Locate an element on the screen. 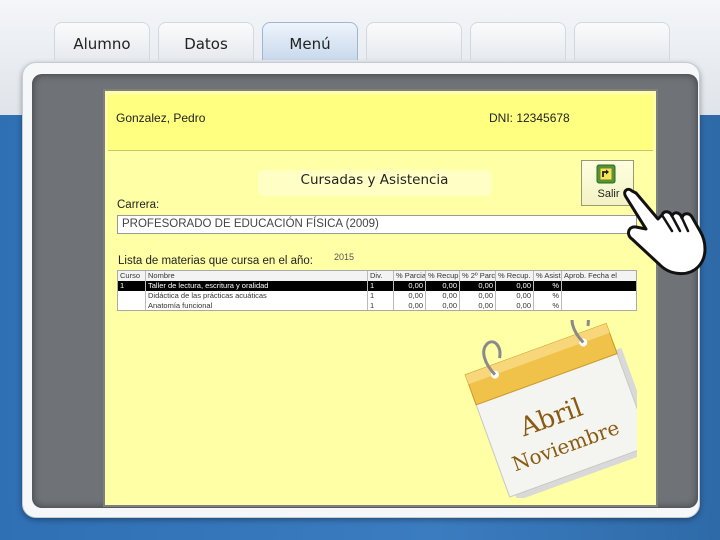  student-name: Gonzalez, Pedro is located at coordinates (161, 118).